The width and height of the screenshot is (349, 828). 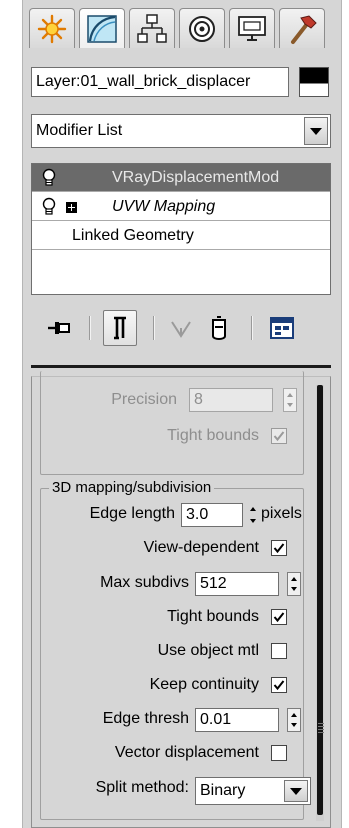 I want to click on remove-modifier-button, so click(x=219, y=328).